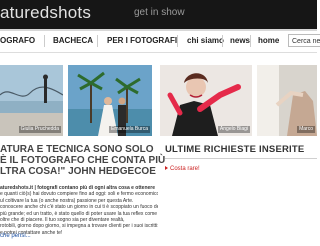 The image size is (320, 246). What do you see at coordinates (268, 41) in the screenshot?
I see `nav-item-home: home` at bounding box center [268, 41].